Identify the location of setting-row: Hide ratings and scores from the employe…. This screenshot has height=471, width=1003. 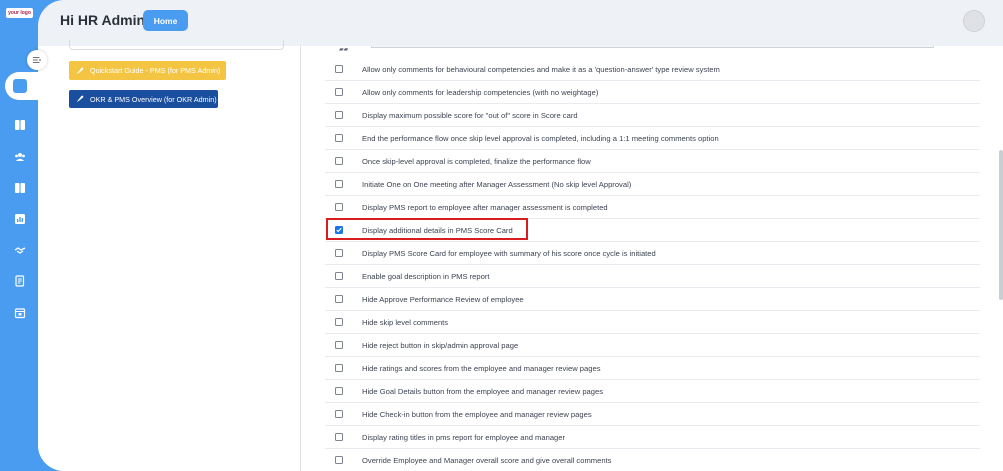
(652, 368).